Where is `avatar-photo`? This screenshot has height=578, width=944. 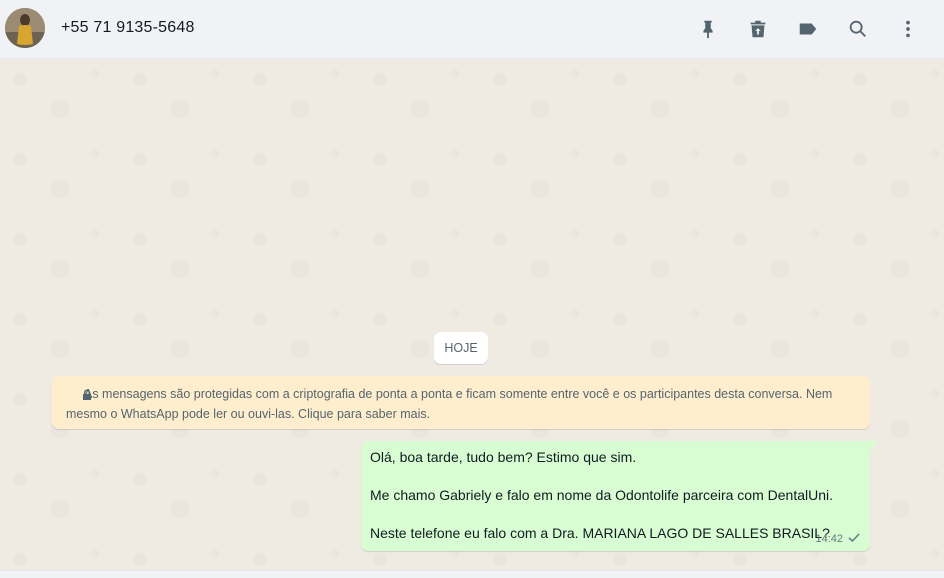 avatar-photo is located at coordinates (25, 28).